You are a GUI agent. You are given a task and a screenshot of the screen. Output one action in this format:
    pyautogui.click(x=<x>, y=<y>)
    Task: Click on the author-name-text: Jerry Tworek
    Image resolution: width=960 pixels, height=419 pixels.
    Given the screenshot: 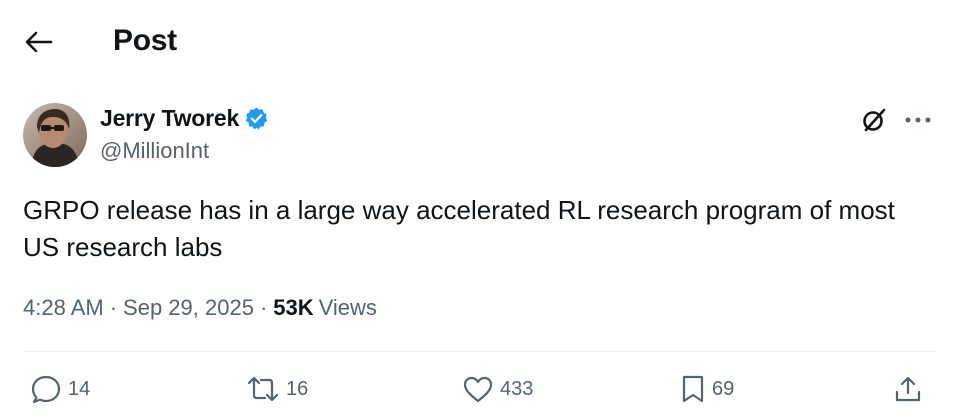 What is the action you would take?
    pyautogui.click(x=170, y=118)
    